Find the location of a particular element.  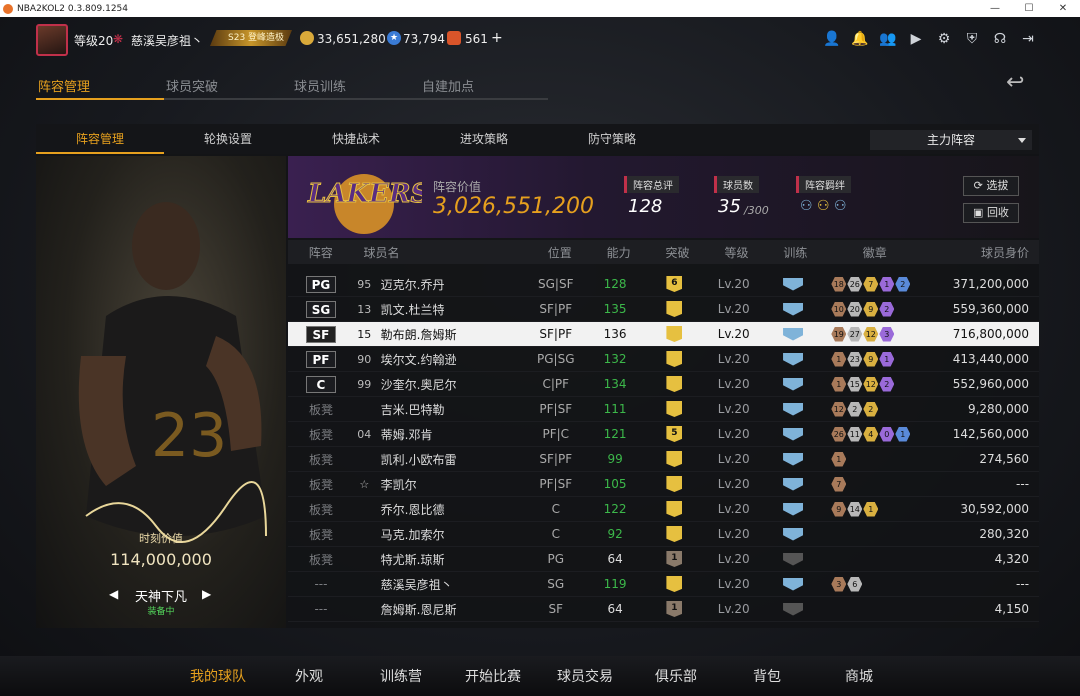

nav-bag: 背包 is located at coordinates (767, 676).